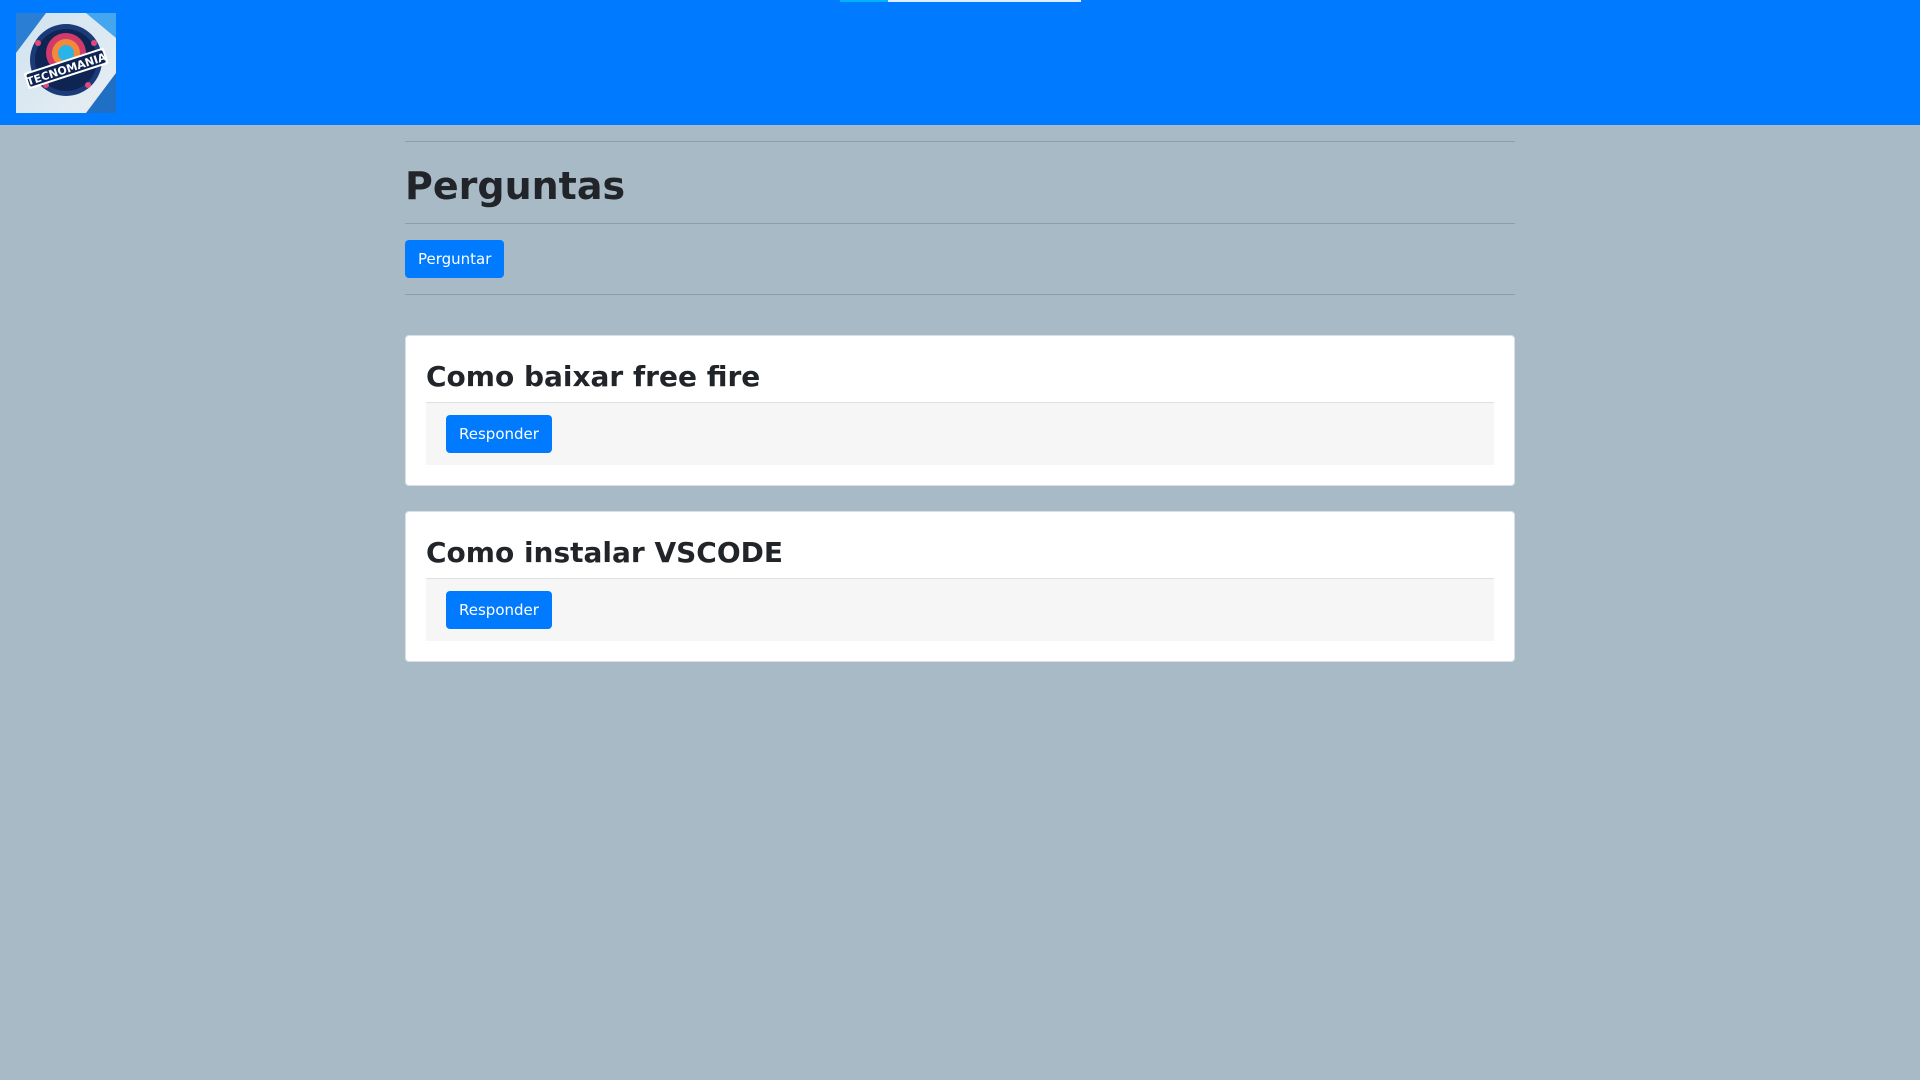 The width and height of the screenshot is (1920, 1080). I want to click on question-card: Como instalar VSCODE Responder, so click(960, 586).